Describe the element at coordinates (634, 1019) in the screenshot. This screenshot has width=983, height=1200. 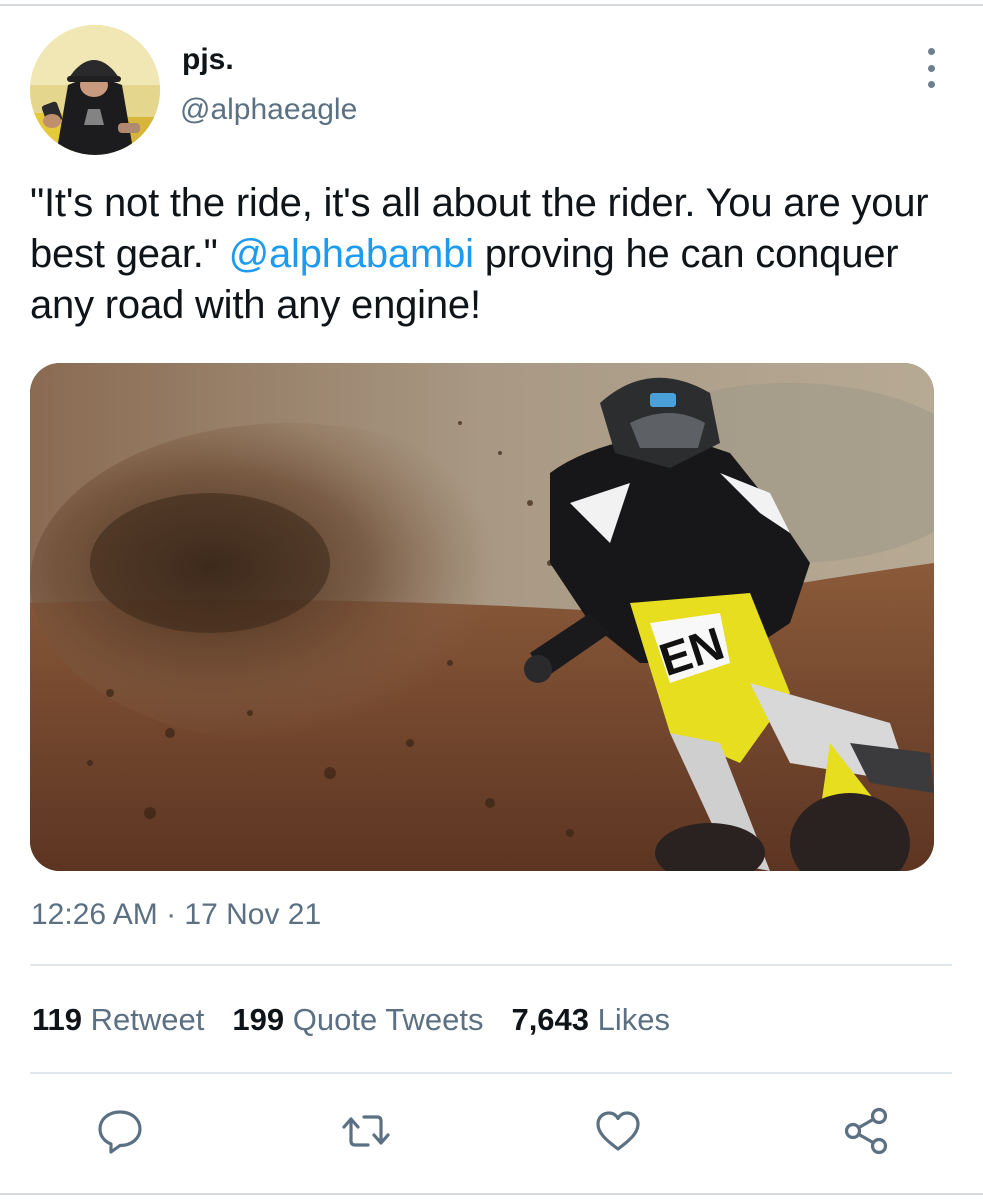
I see `like-count-label: Likes` at that location.